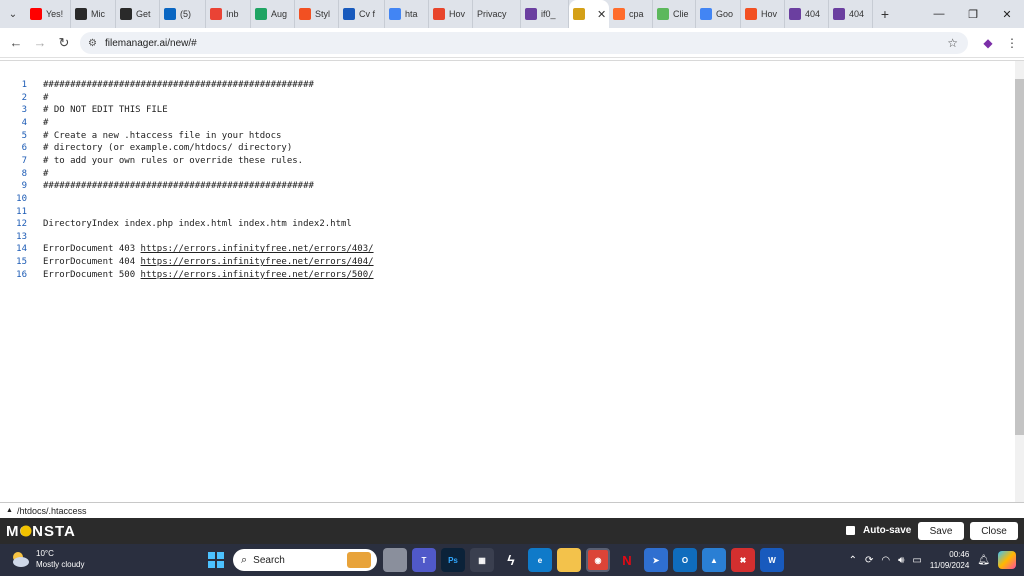 The width and height of the screenshot is (1024, 576). Describe the element at coordinates (598, 560) in the screenshot. I see `chrome-icon: ◉` at that location.